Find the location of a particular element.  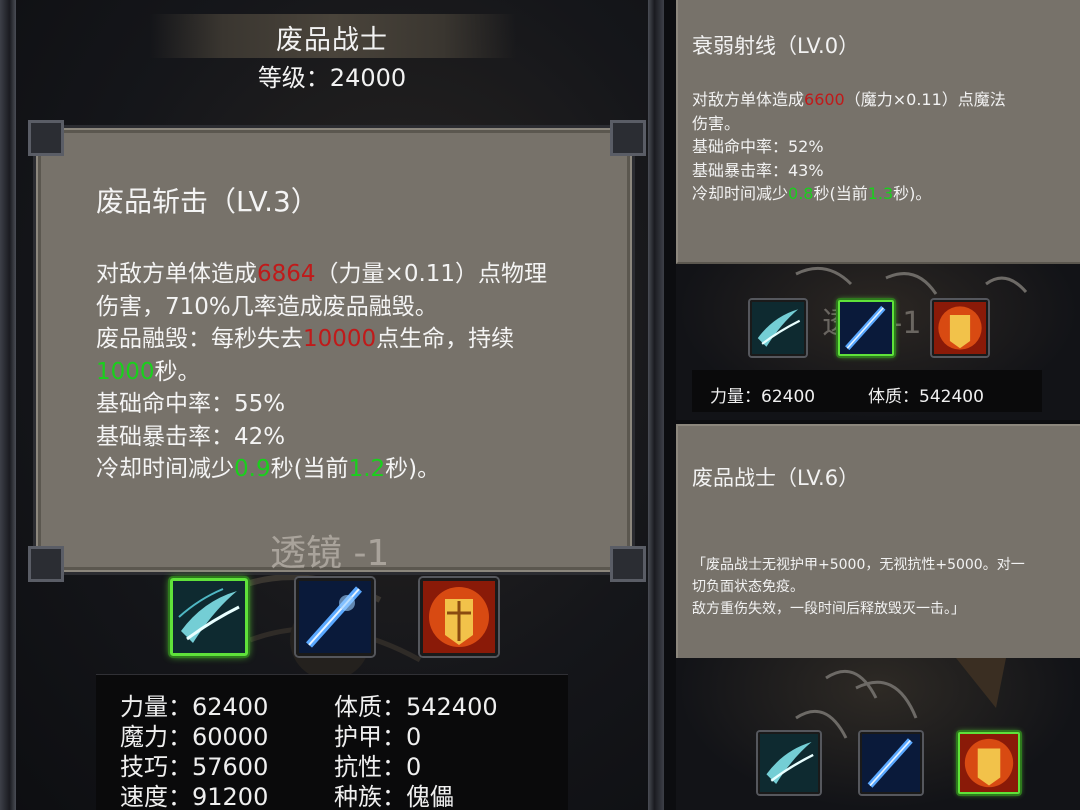

stats-panel-small: 力量：62400 体质：542400 is located at coordinates (867, 391).